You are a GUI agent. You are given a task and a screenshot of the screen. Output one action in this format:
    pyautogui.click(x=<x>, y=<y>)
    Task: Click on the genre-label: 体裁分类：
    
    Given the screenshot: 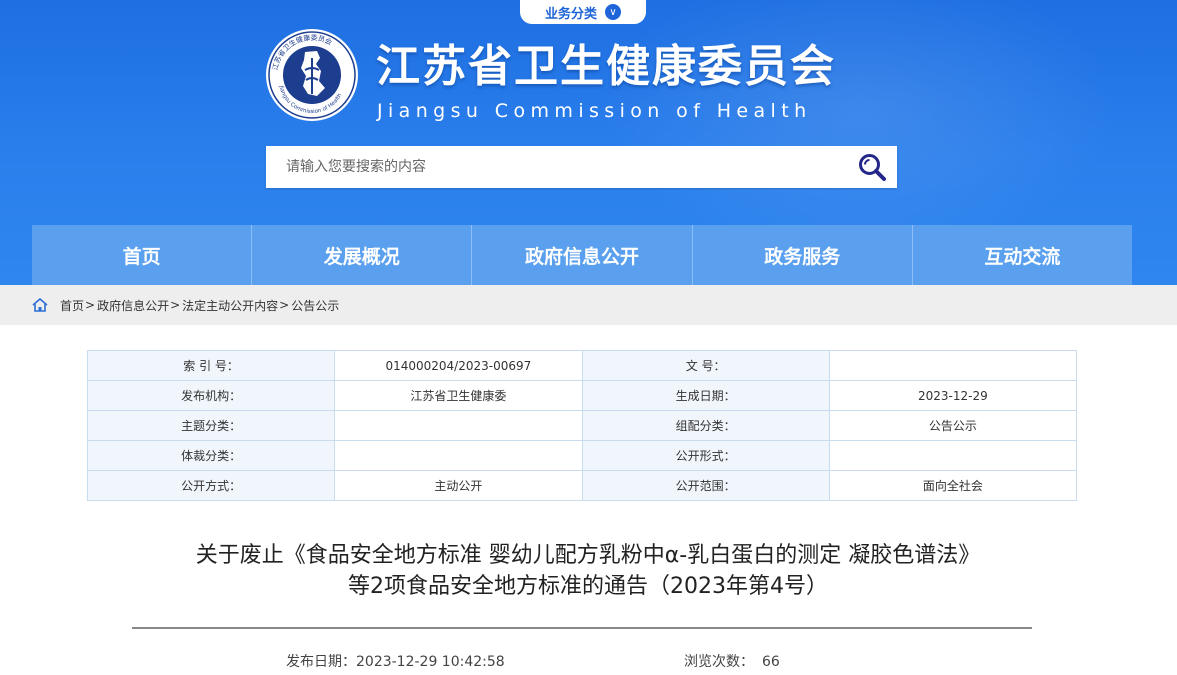 What is the action you would take?
    pyautogui.click(x=211, y=455)
    